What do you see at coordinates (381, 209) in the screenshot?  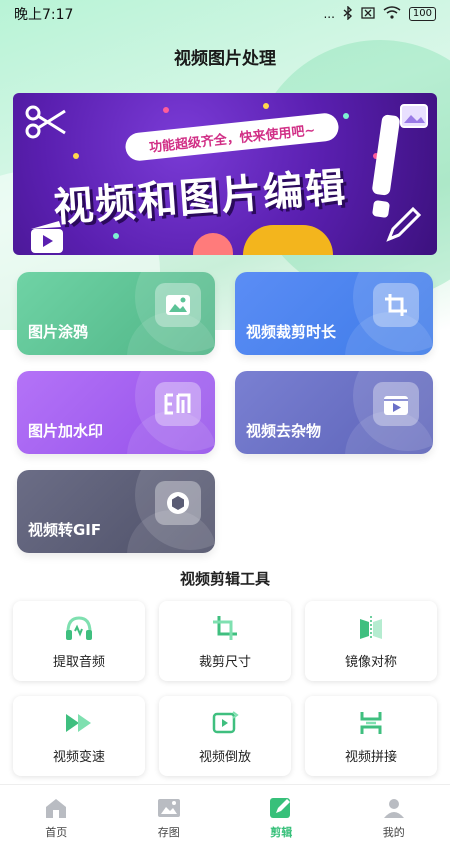 I see `exclaim-dot` at bounding box center [381, 209].